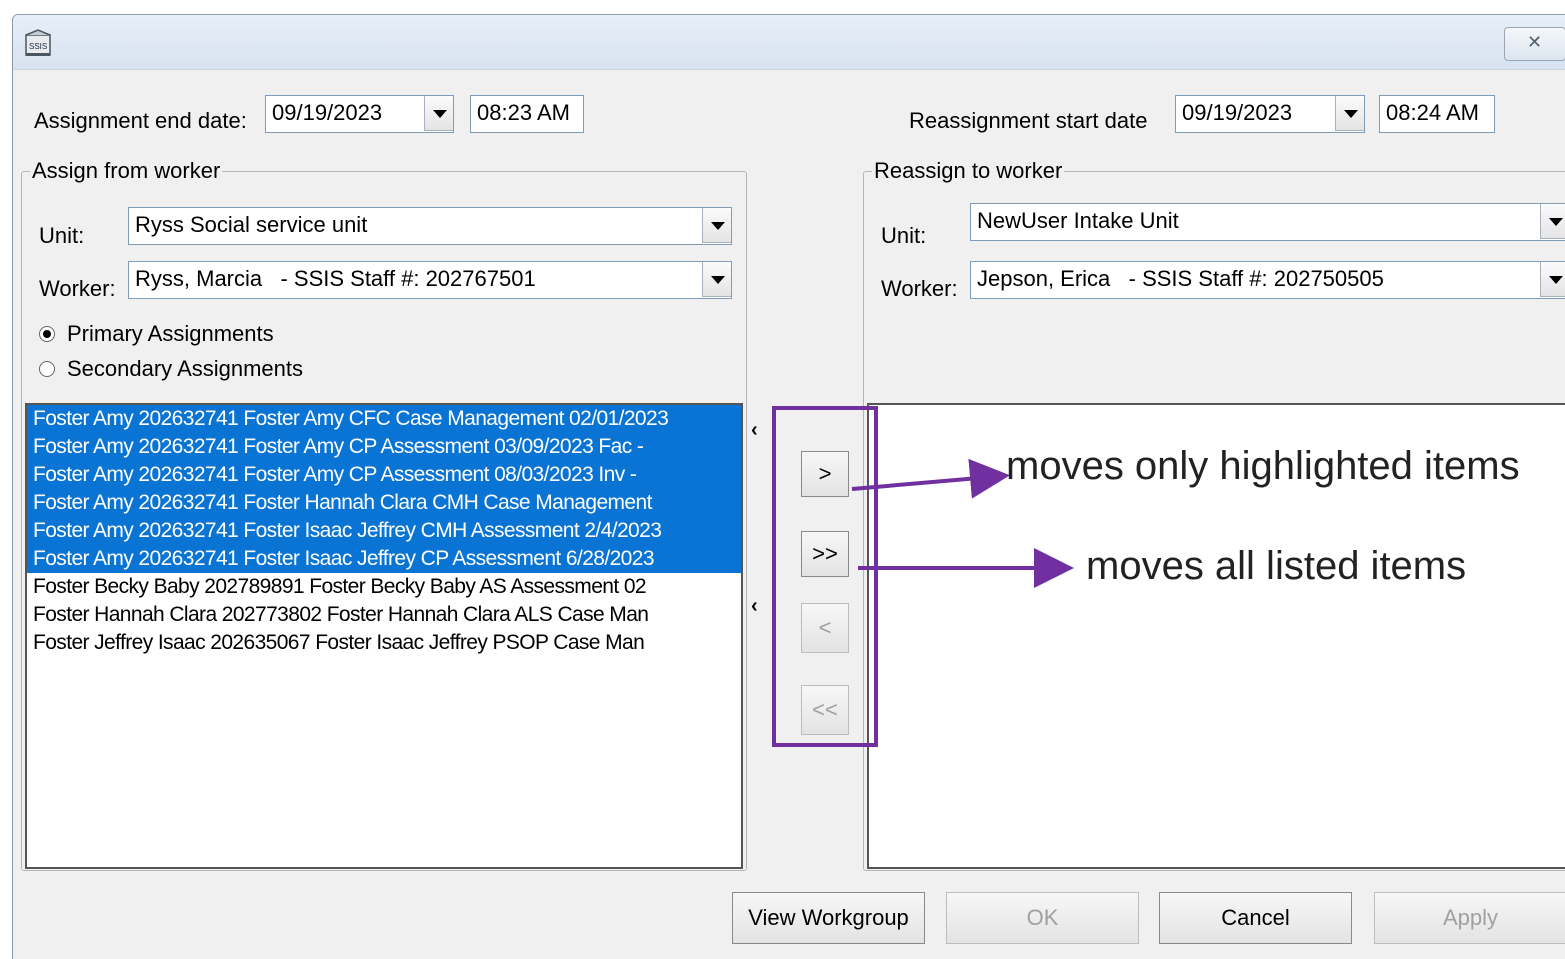  I want to click on assignment-end-time-field: 08:23 AM, so click(527, 114).